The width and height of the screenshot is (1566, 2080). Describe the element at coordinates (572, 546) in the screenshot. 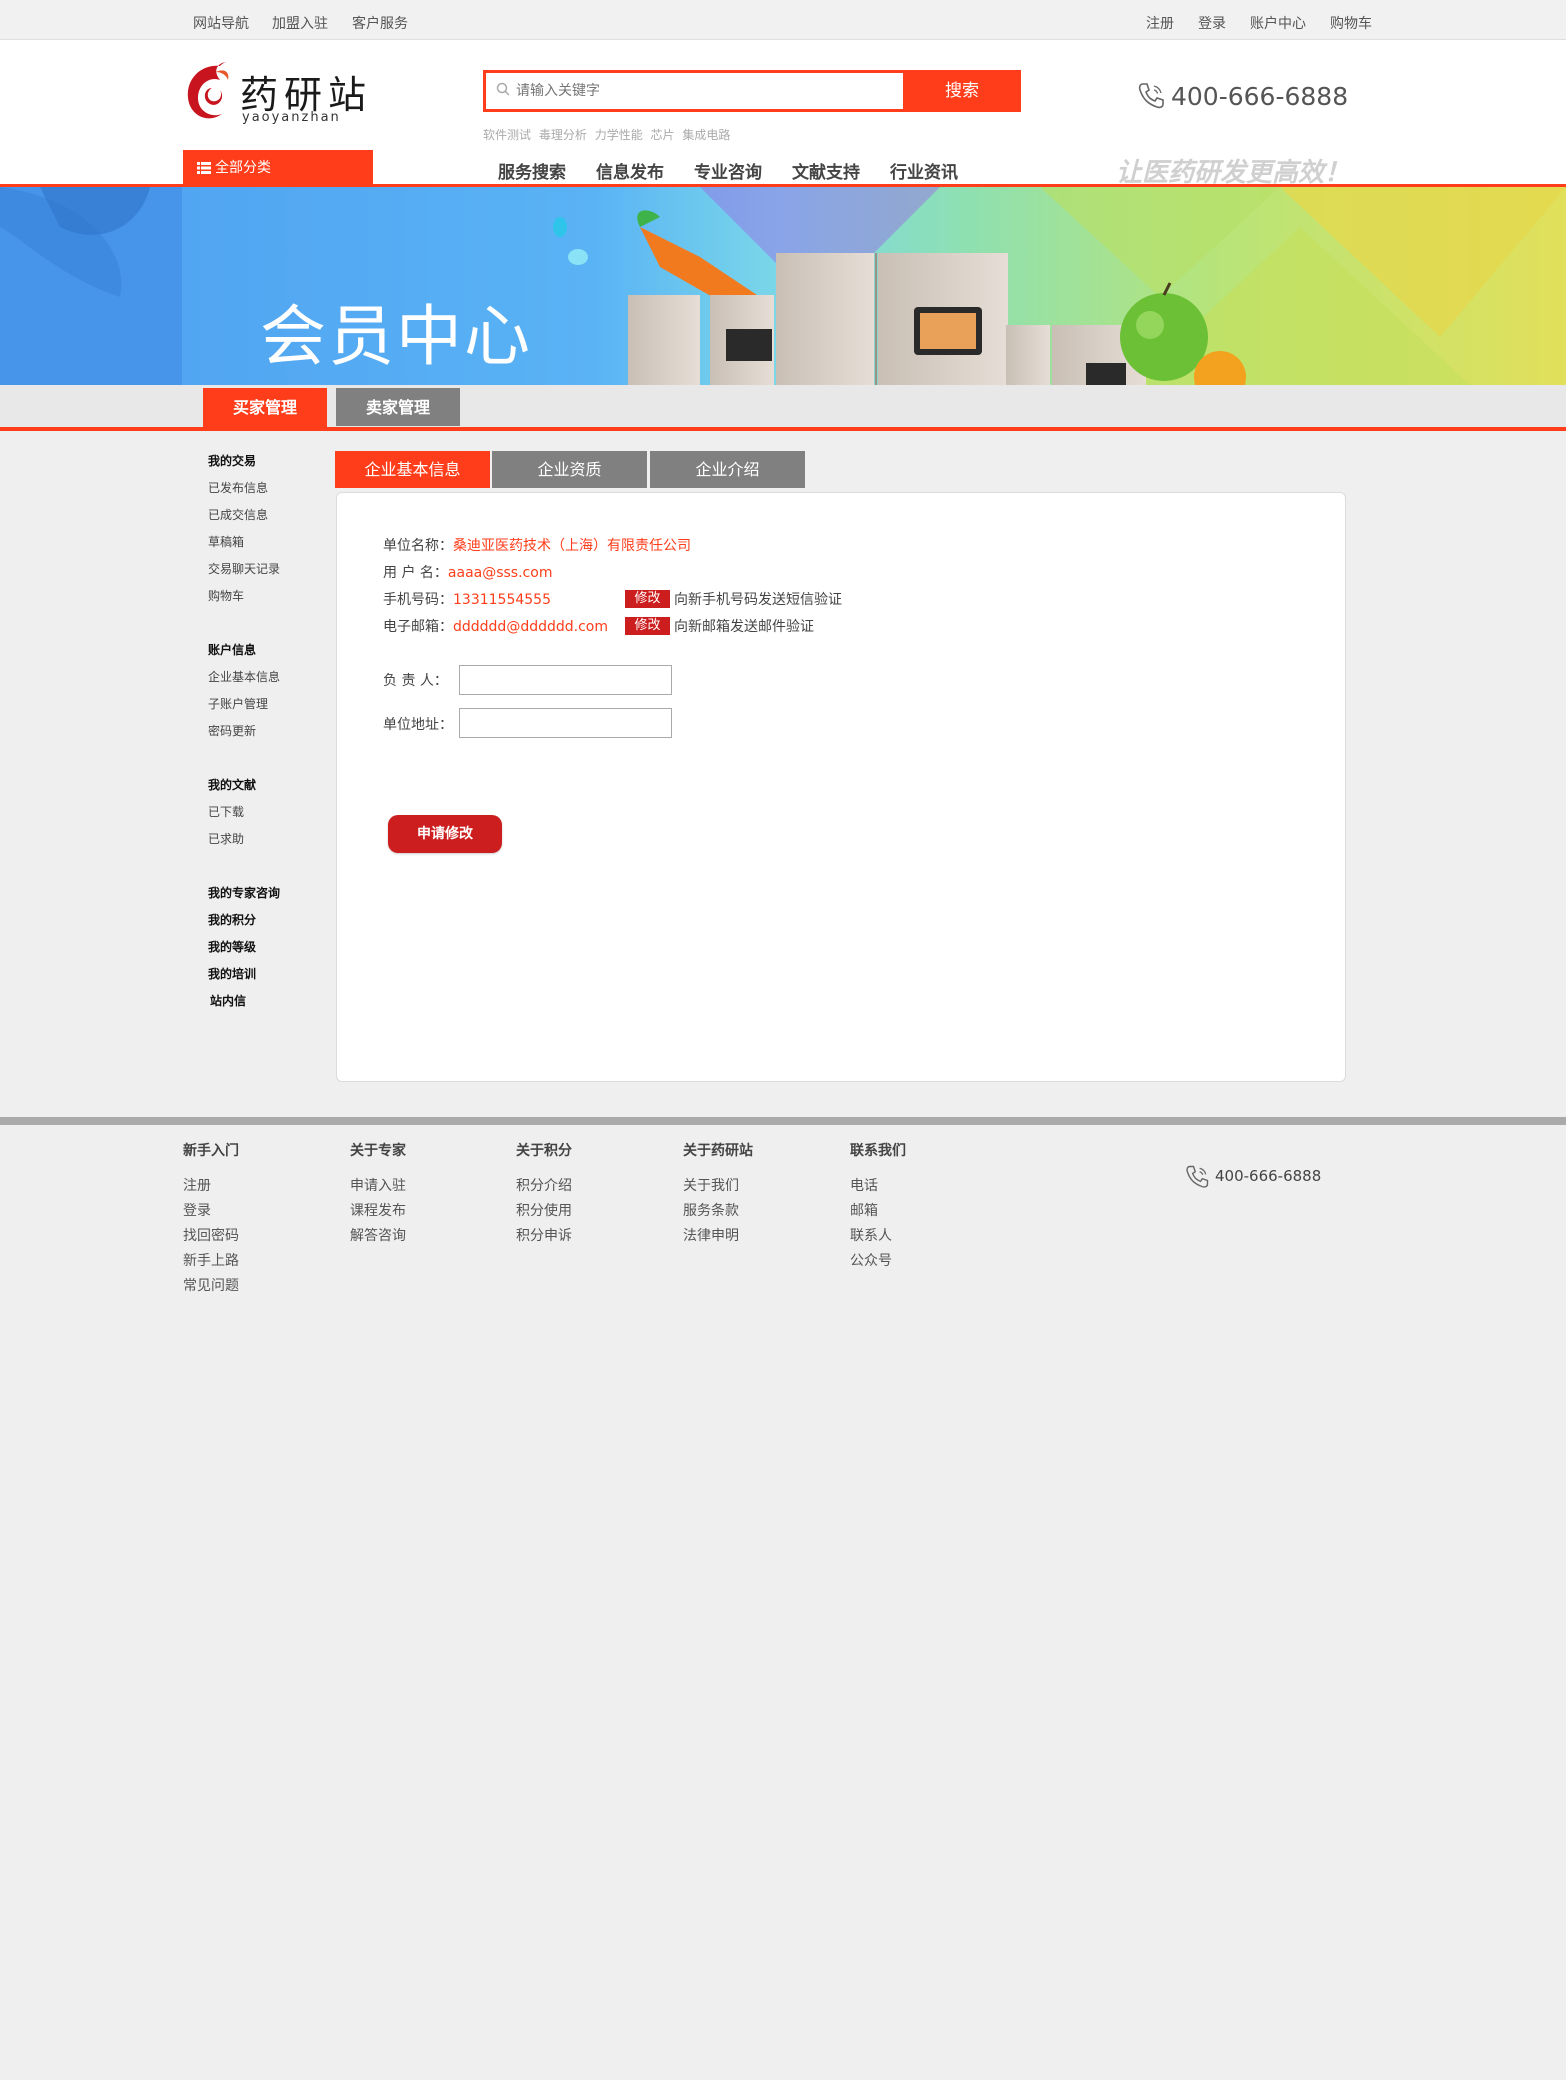

I see `company-name-value: 桑迪亚医药技术（上海）有限责任公司` at that location.